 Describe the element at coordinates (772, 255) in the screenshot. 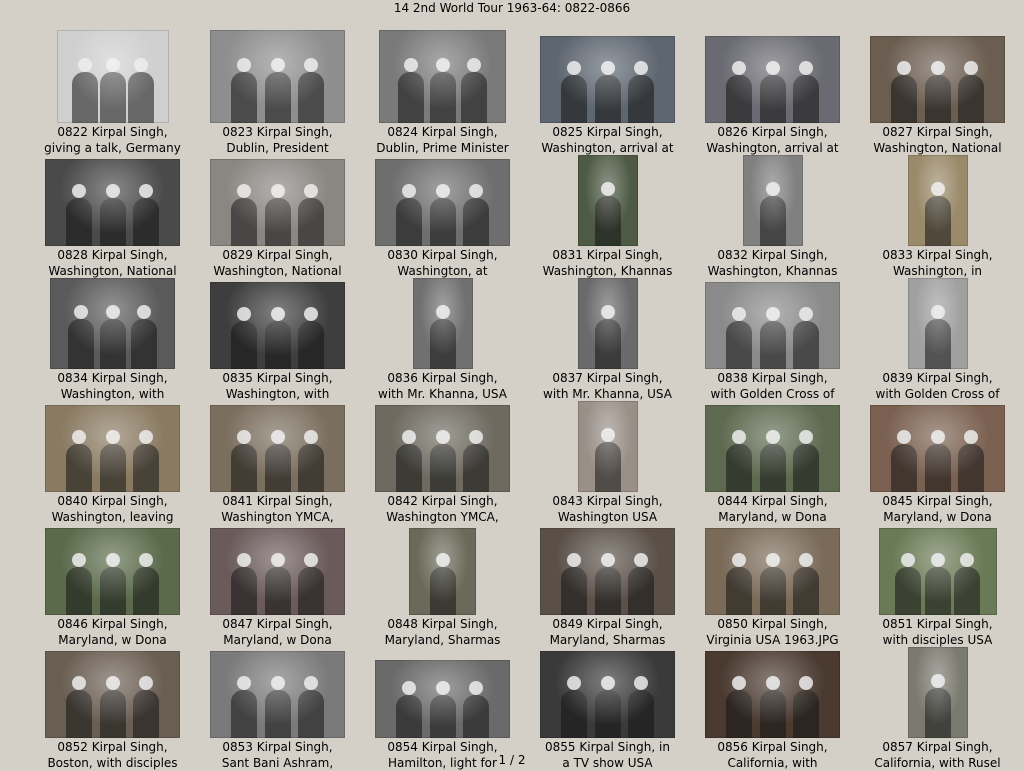

I see `caption-line-1: 0832 Kirpal Singh,` at that location.